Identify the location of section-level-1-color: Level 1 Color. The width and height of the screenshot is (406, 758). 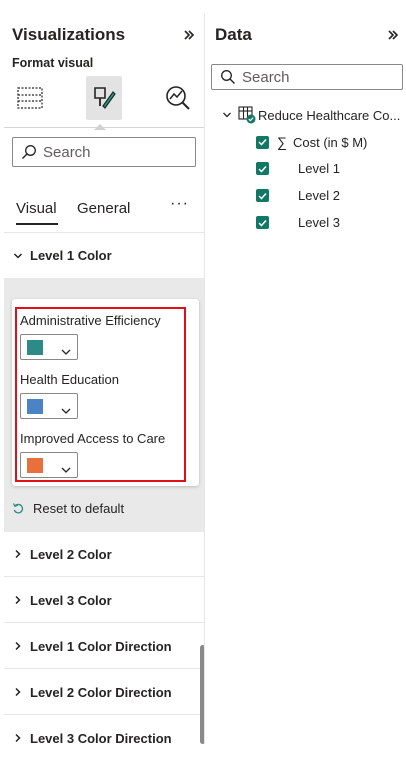
(104, 255).